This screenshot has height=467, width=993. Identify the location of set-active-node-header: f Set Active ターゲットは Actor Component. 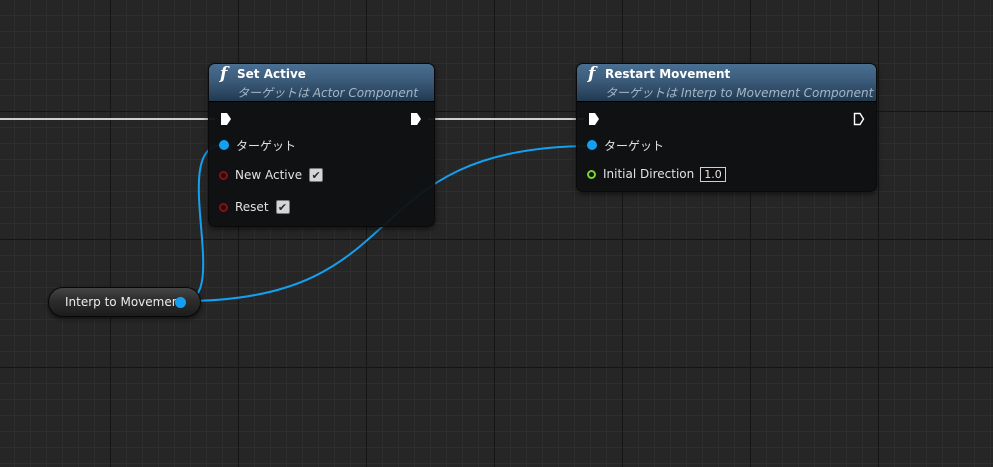
(321, 83).